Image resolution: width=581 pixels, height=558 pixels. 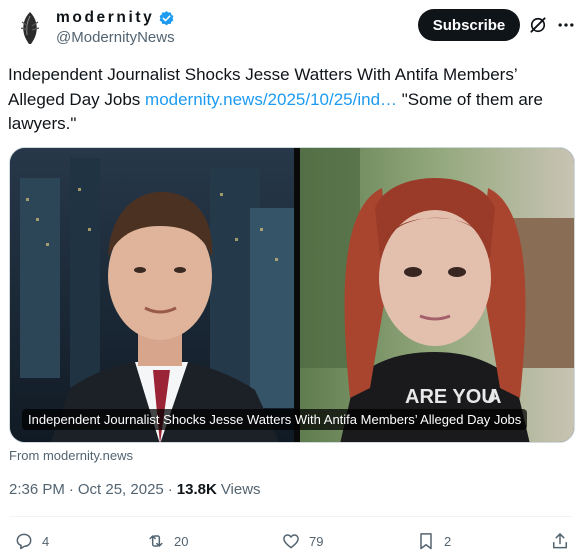 I want to click on like-count: 79, so click(x=316, y=541).